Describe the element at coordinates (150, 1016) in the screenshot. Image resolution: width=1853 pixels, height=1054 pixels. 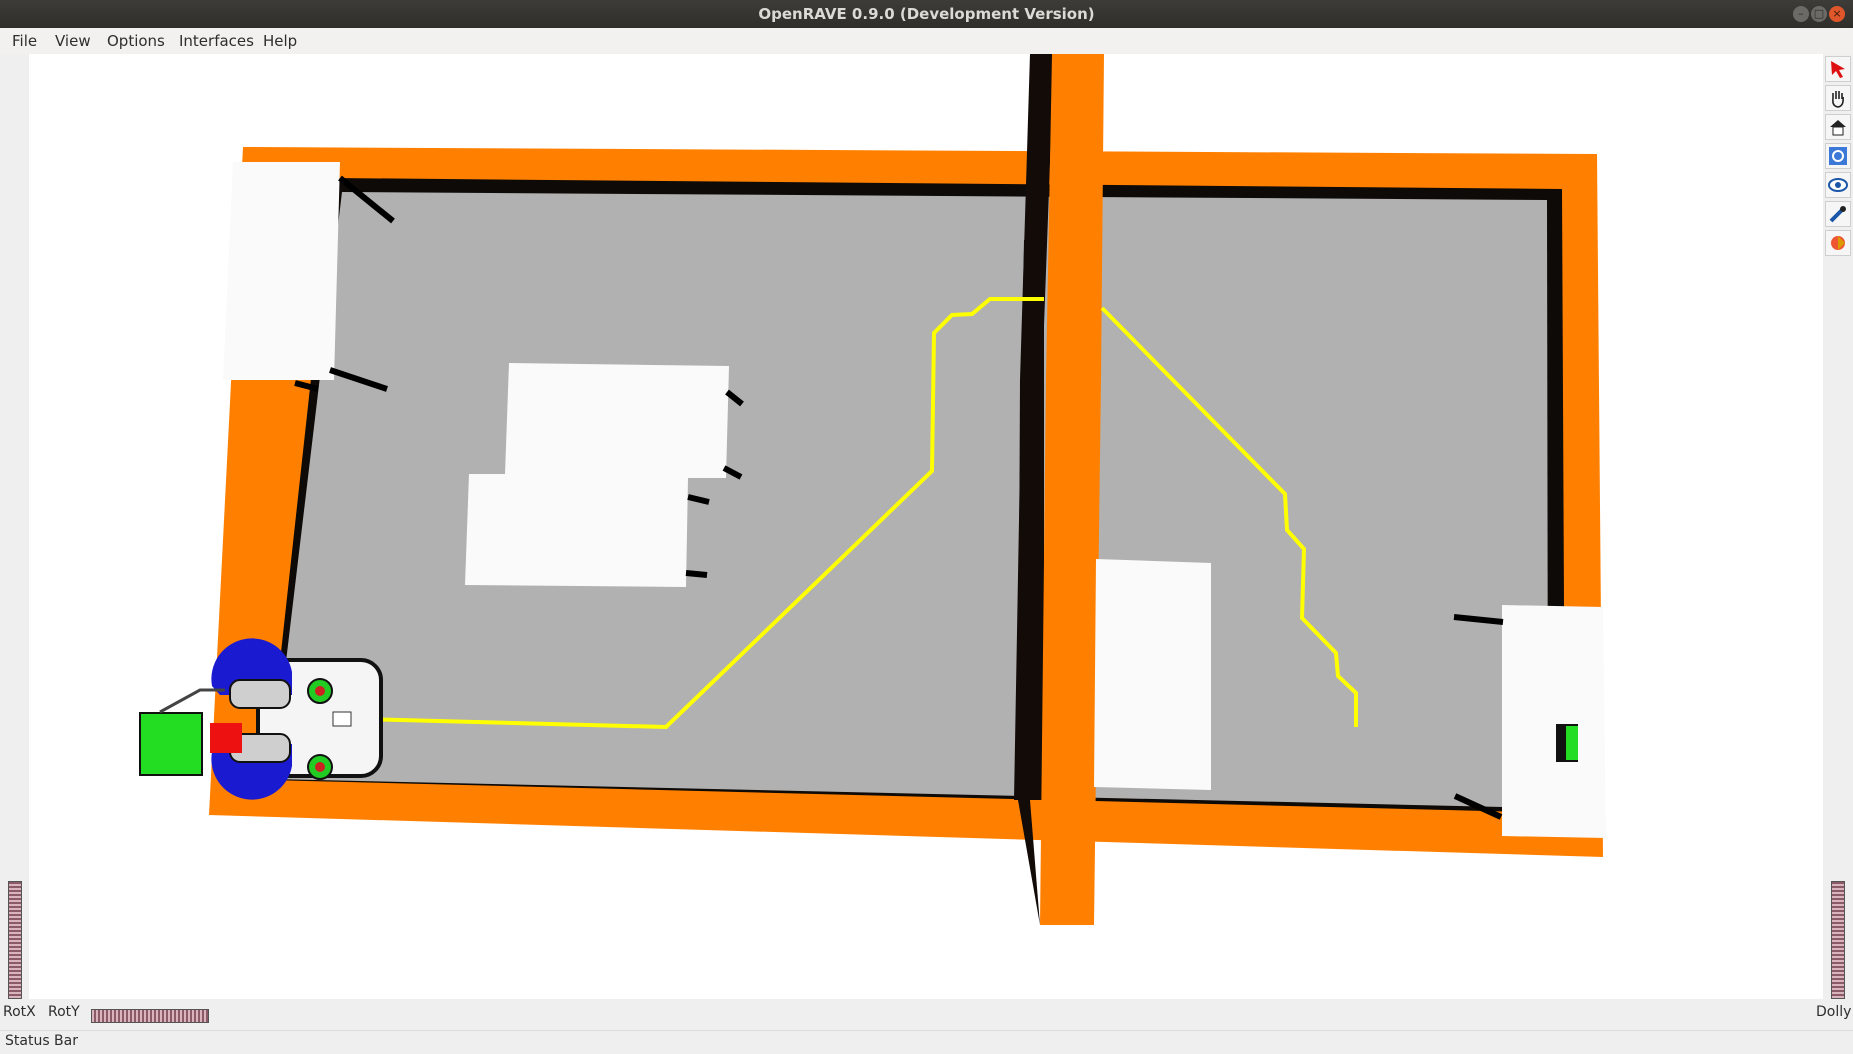
I see `roty-wheel` at that location.